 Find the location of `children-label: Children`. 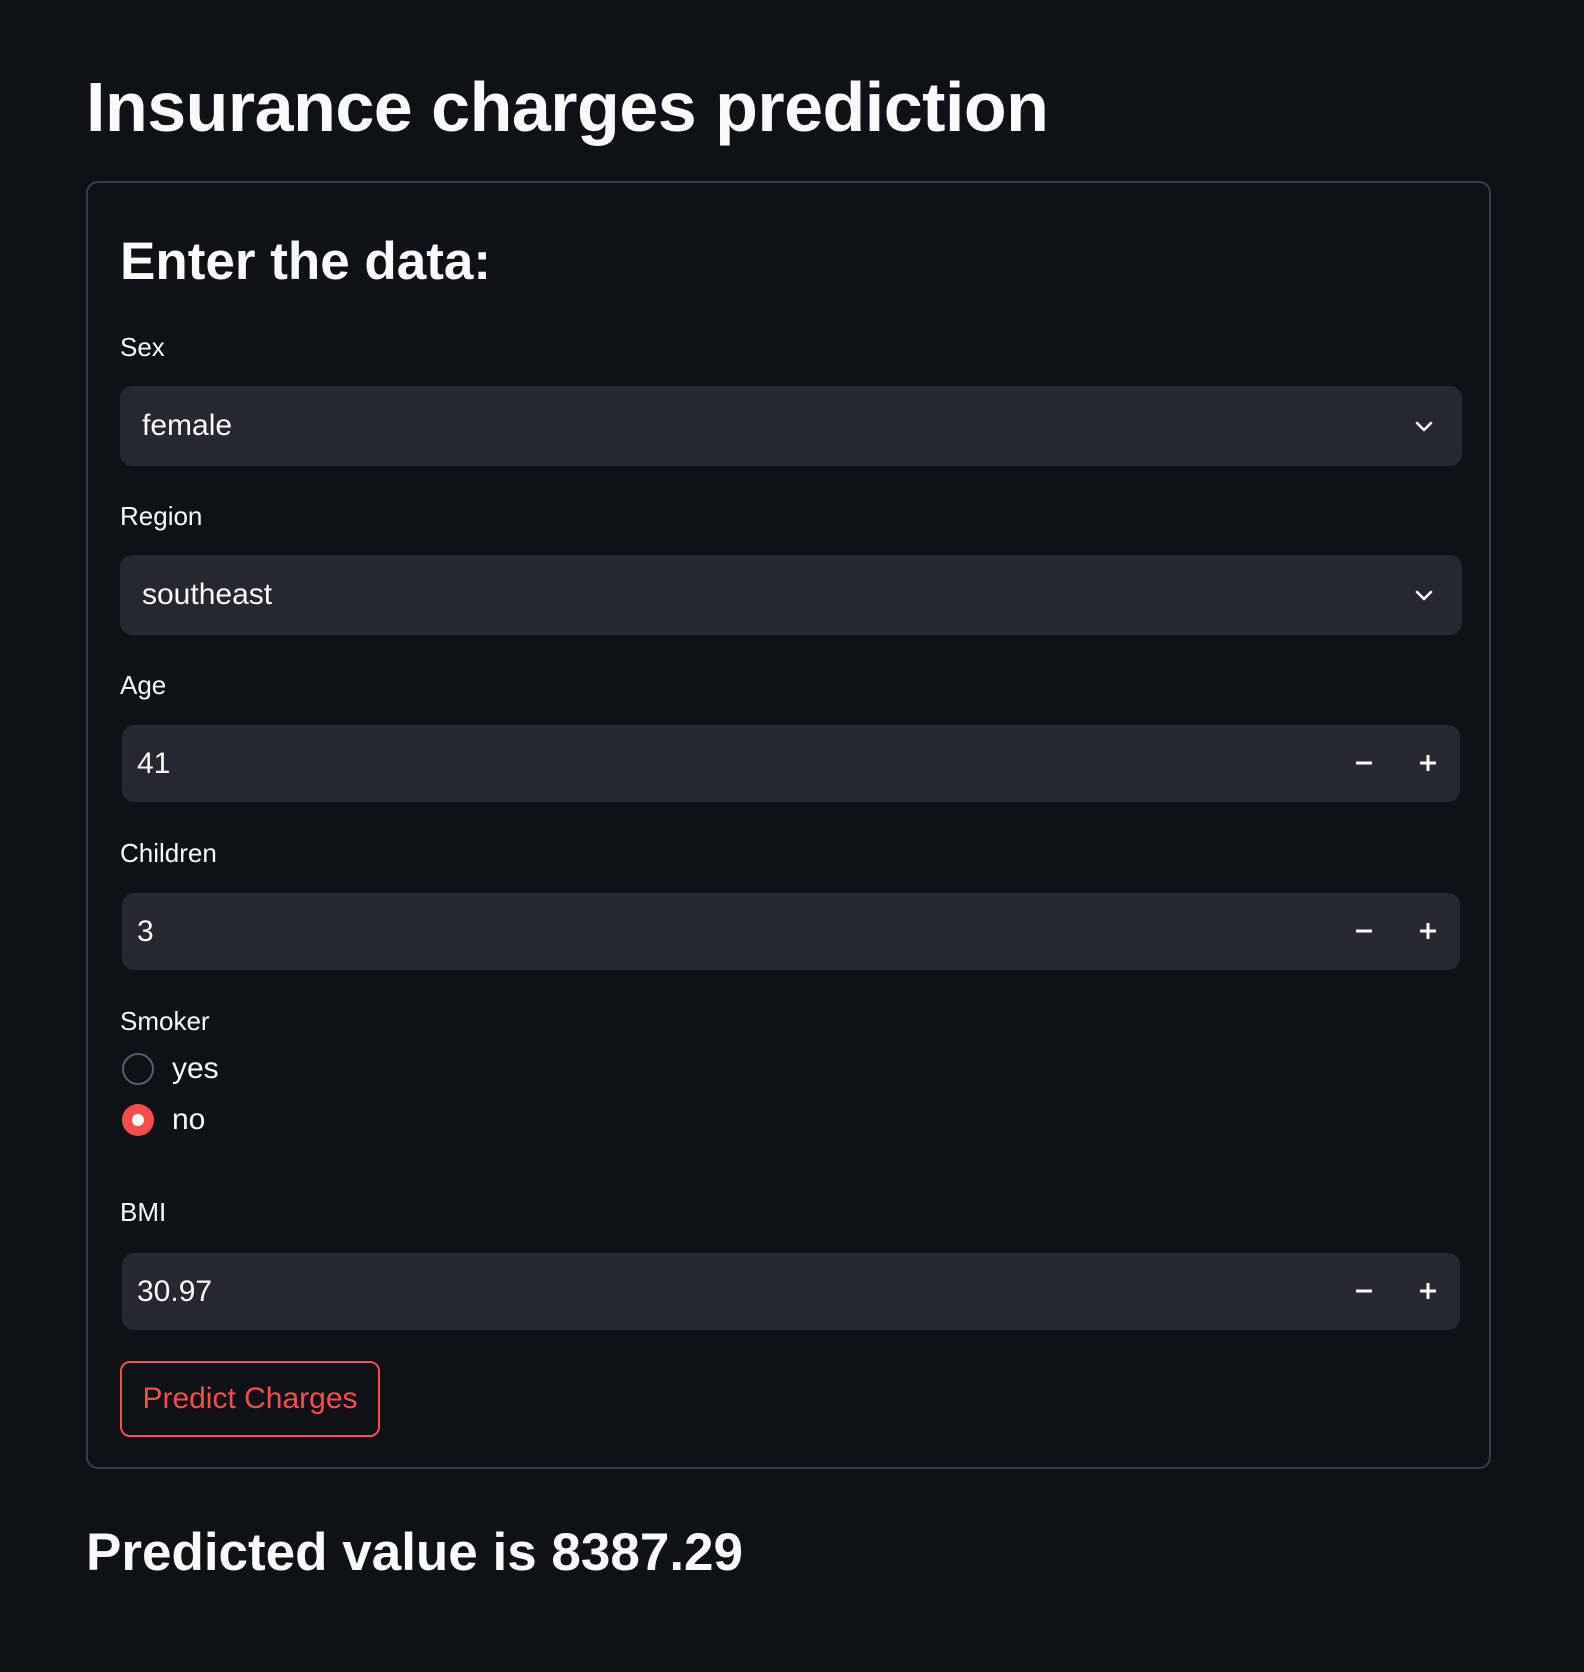

children-label: Children is located at coordinates (168, 853).